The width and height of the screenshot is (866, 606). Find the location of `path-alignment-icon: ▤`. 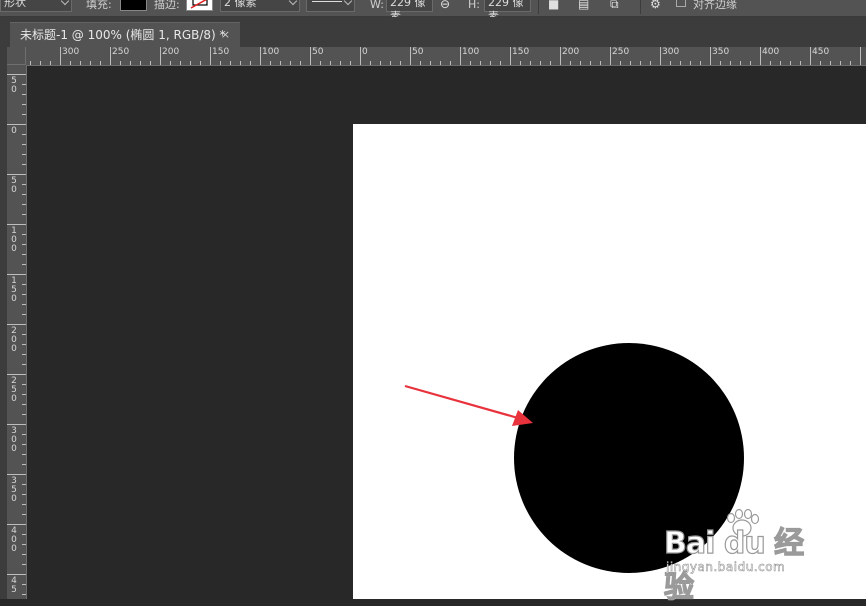

path-alignment-icon: ▤ is located at coordinates (583, 6).